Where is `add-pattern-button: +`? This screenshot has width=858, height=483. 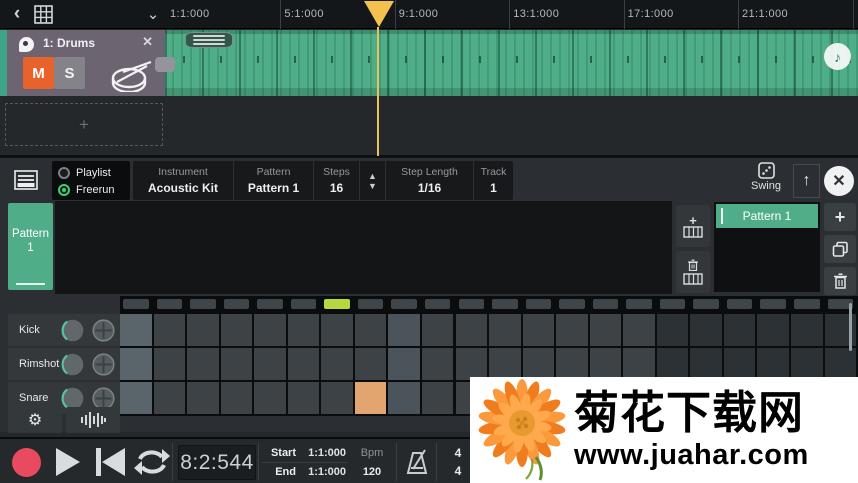 add-pattern-button: + is located at coordinates (840, 217).